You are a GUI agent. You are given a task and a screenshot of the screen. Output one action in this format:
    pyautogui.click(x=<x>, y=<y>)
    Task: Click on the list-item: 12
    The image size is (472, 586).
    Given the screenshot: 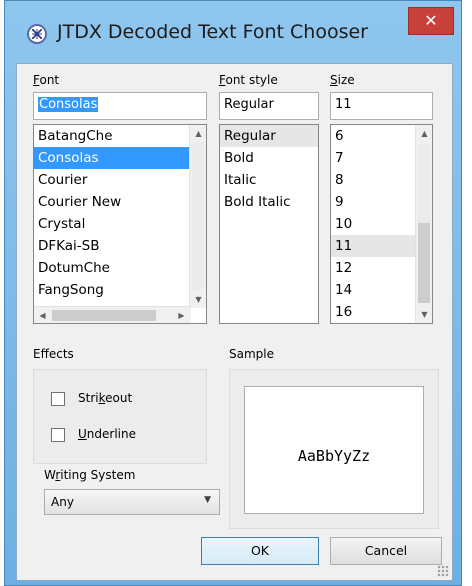 What is the action you would take?
    pyautogui.click(x=373, y=268)
    